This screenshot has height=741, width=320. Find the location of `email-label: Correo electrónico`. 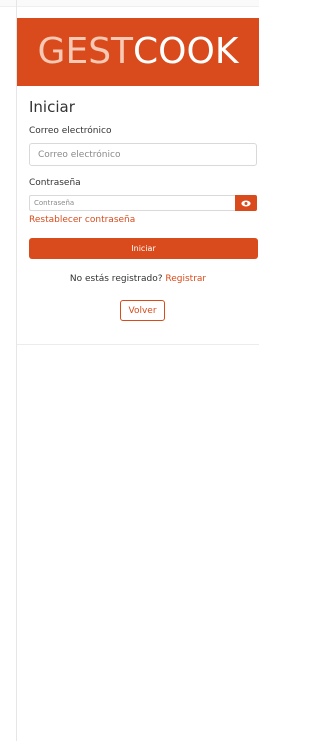

email-label: Correo electrónico is located at coordinates (70, 131).